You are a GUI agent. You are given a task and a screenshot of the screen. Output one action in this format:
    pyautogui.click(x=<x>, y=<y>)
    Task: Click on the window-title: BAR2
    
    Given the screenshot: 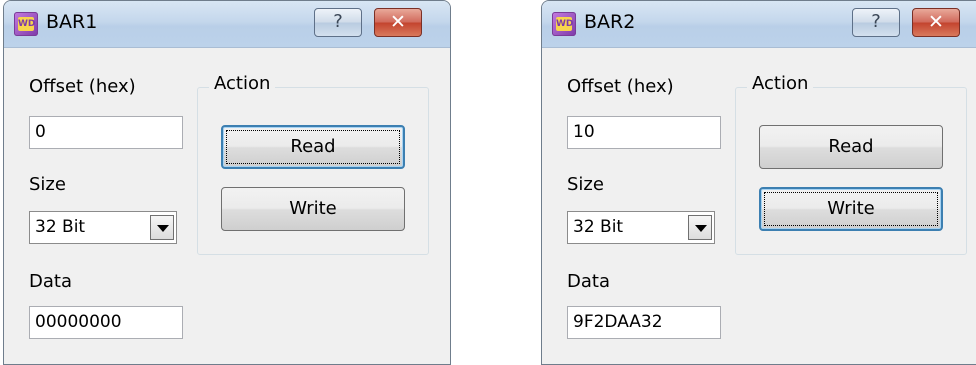 What is the action you would take?
    pyautogui.click(x=610, y=22)
    